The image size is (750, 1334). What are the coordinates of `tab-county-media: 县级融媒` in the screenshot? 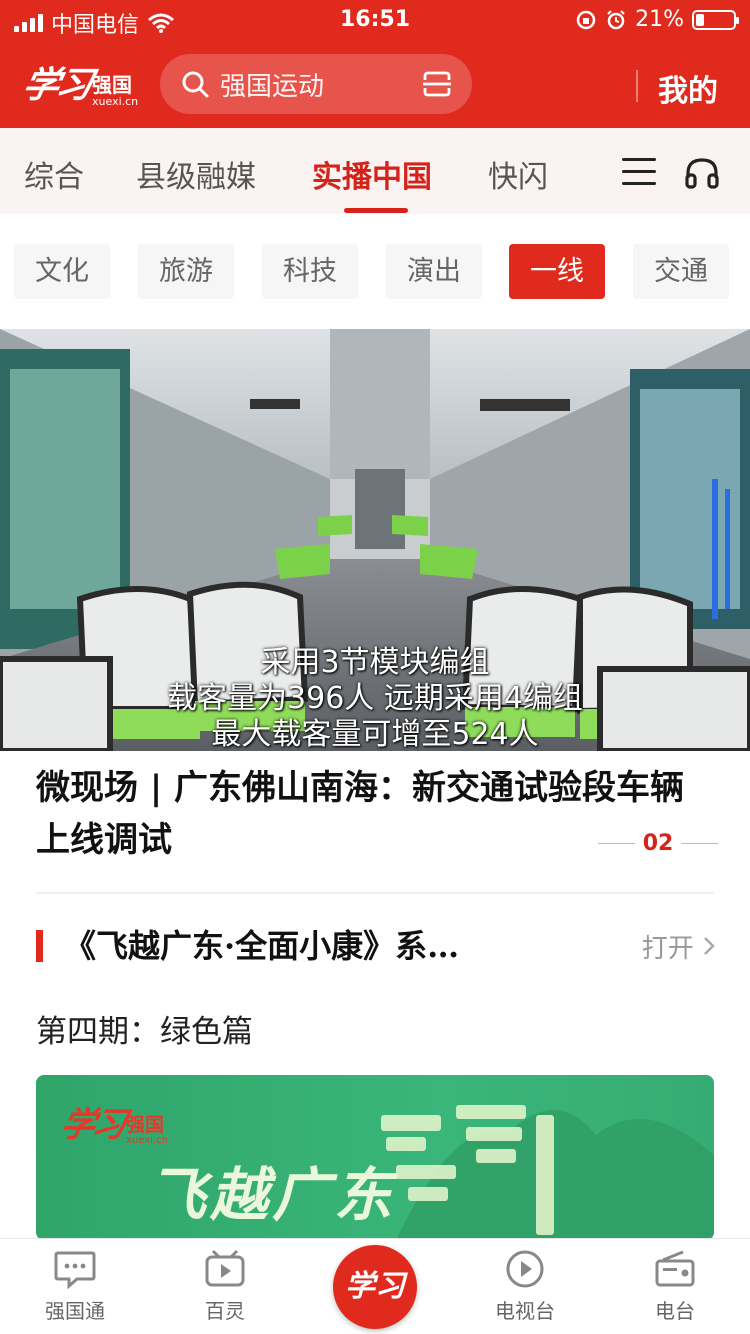 It's located at (196, 174).